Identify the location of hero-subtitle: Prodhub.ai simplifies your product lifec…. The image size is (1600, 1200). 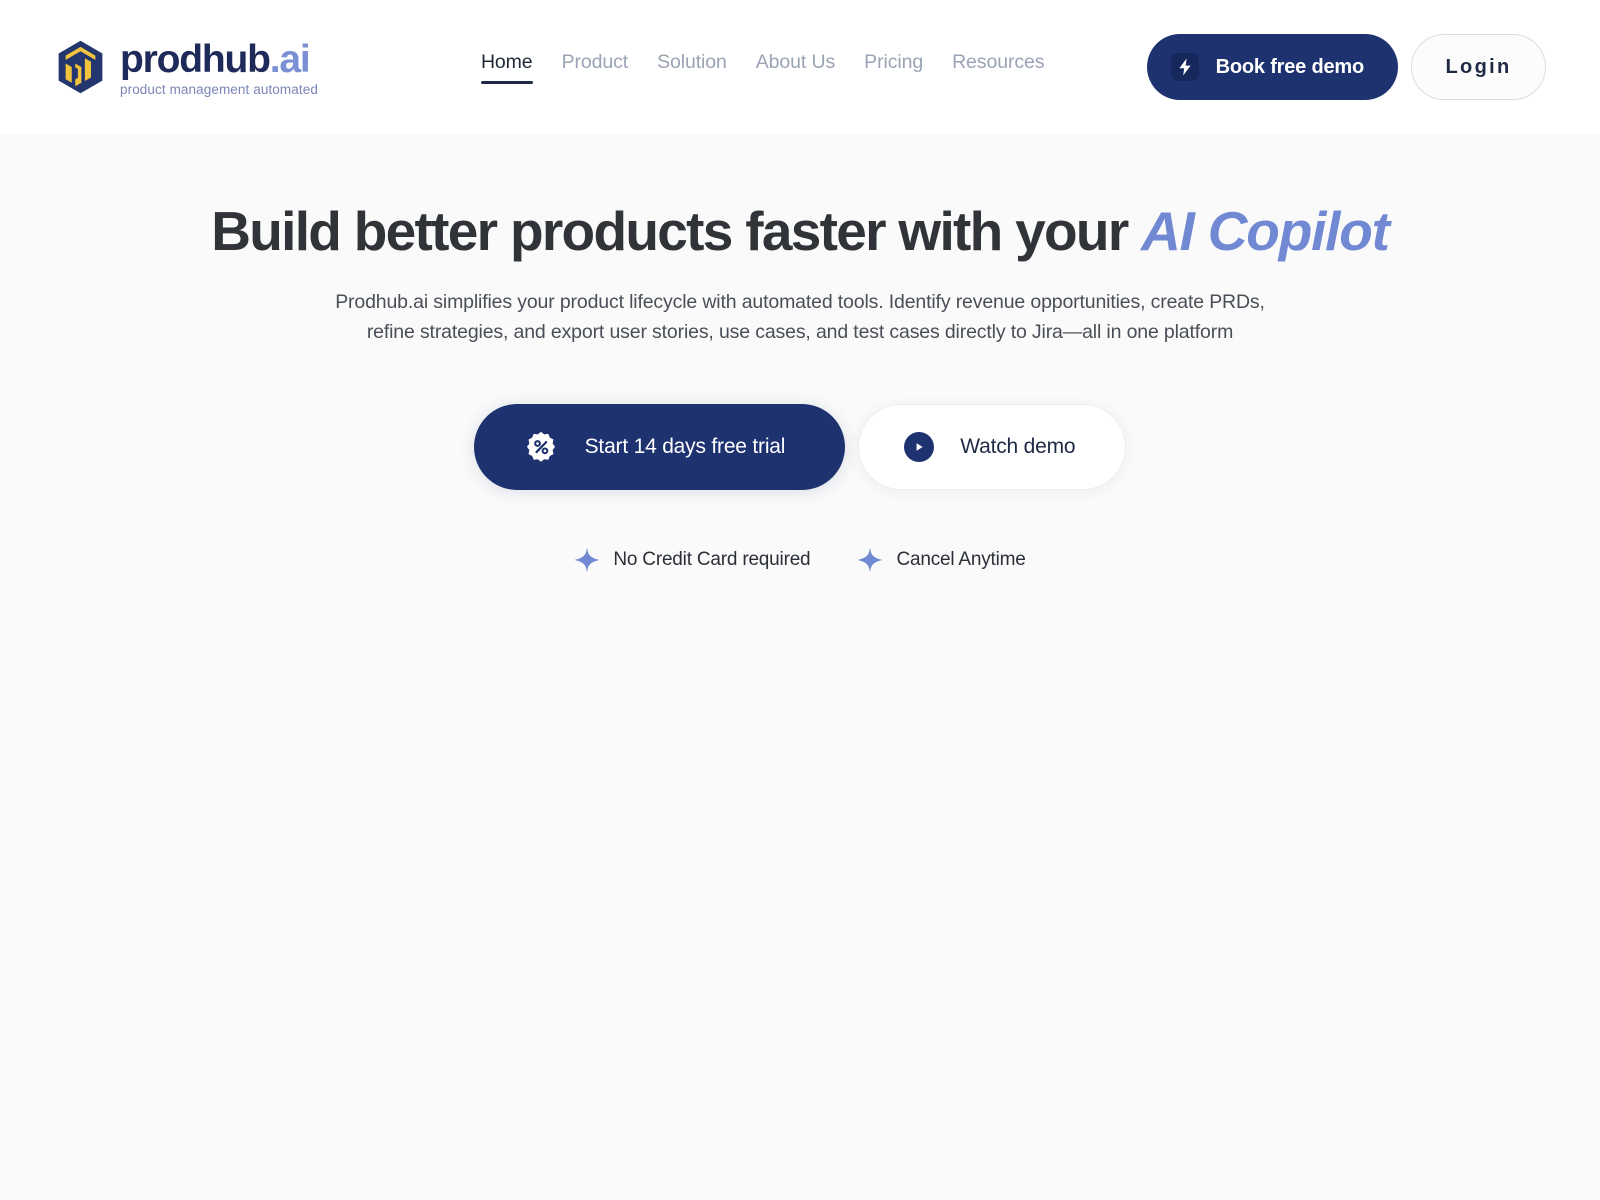
(800, 317).